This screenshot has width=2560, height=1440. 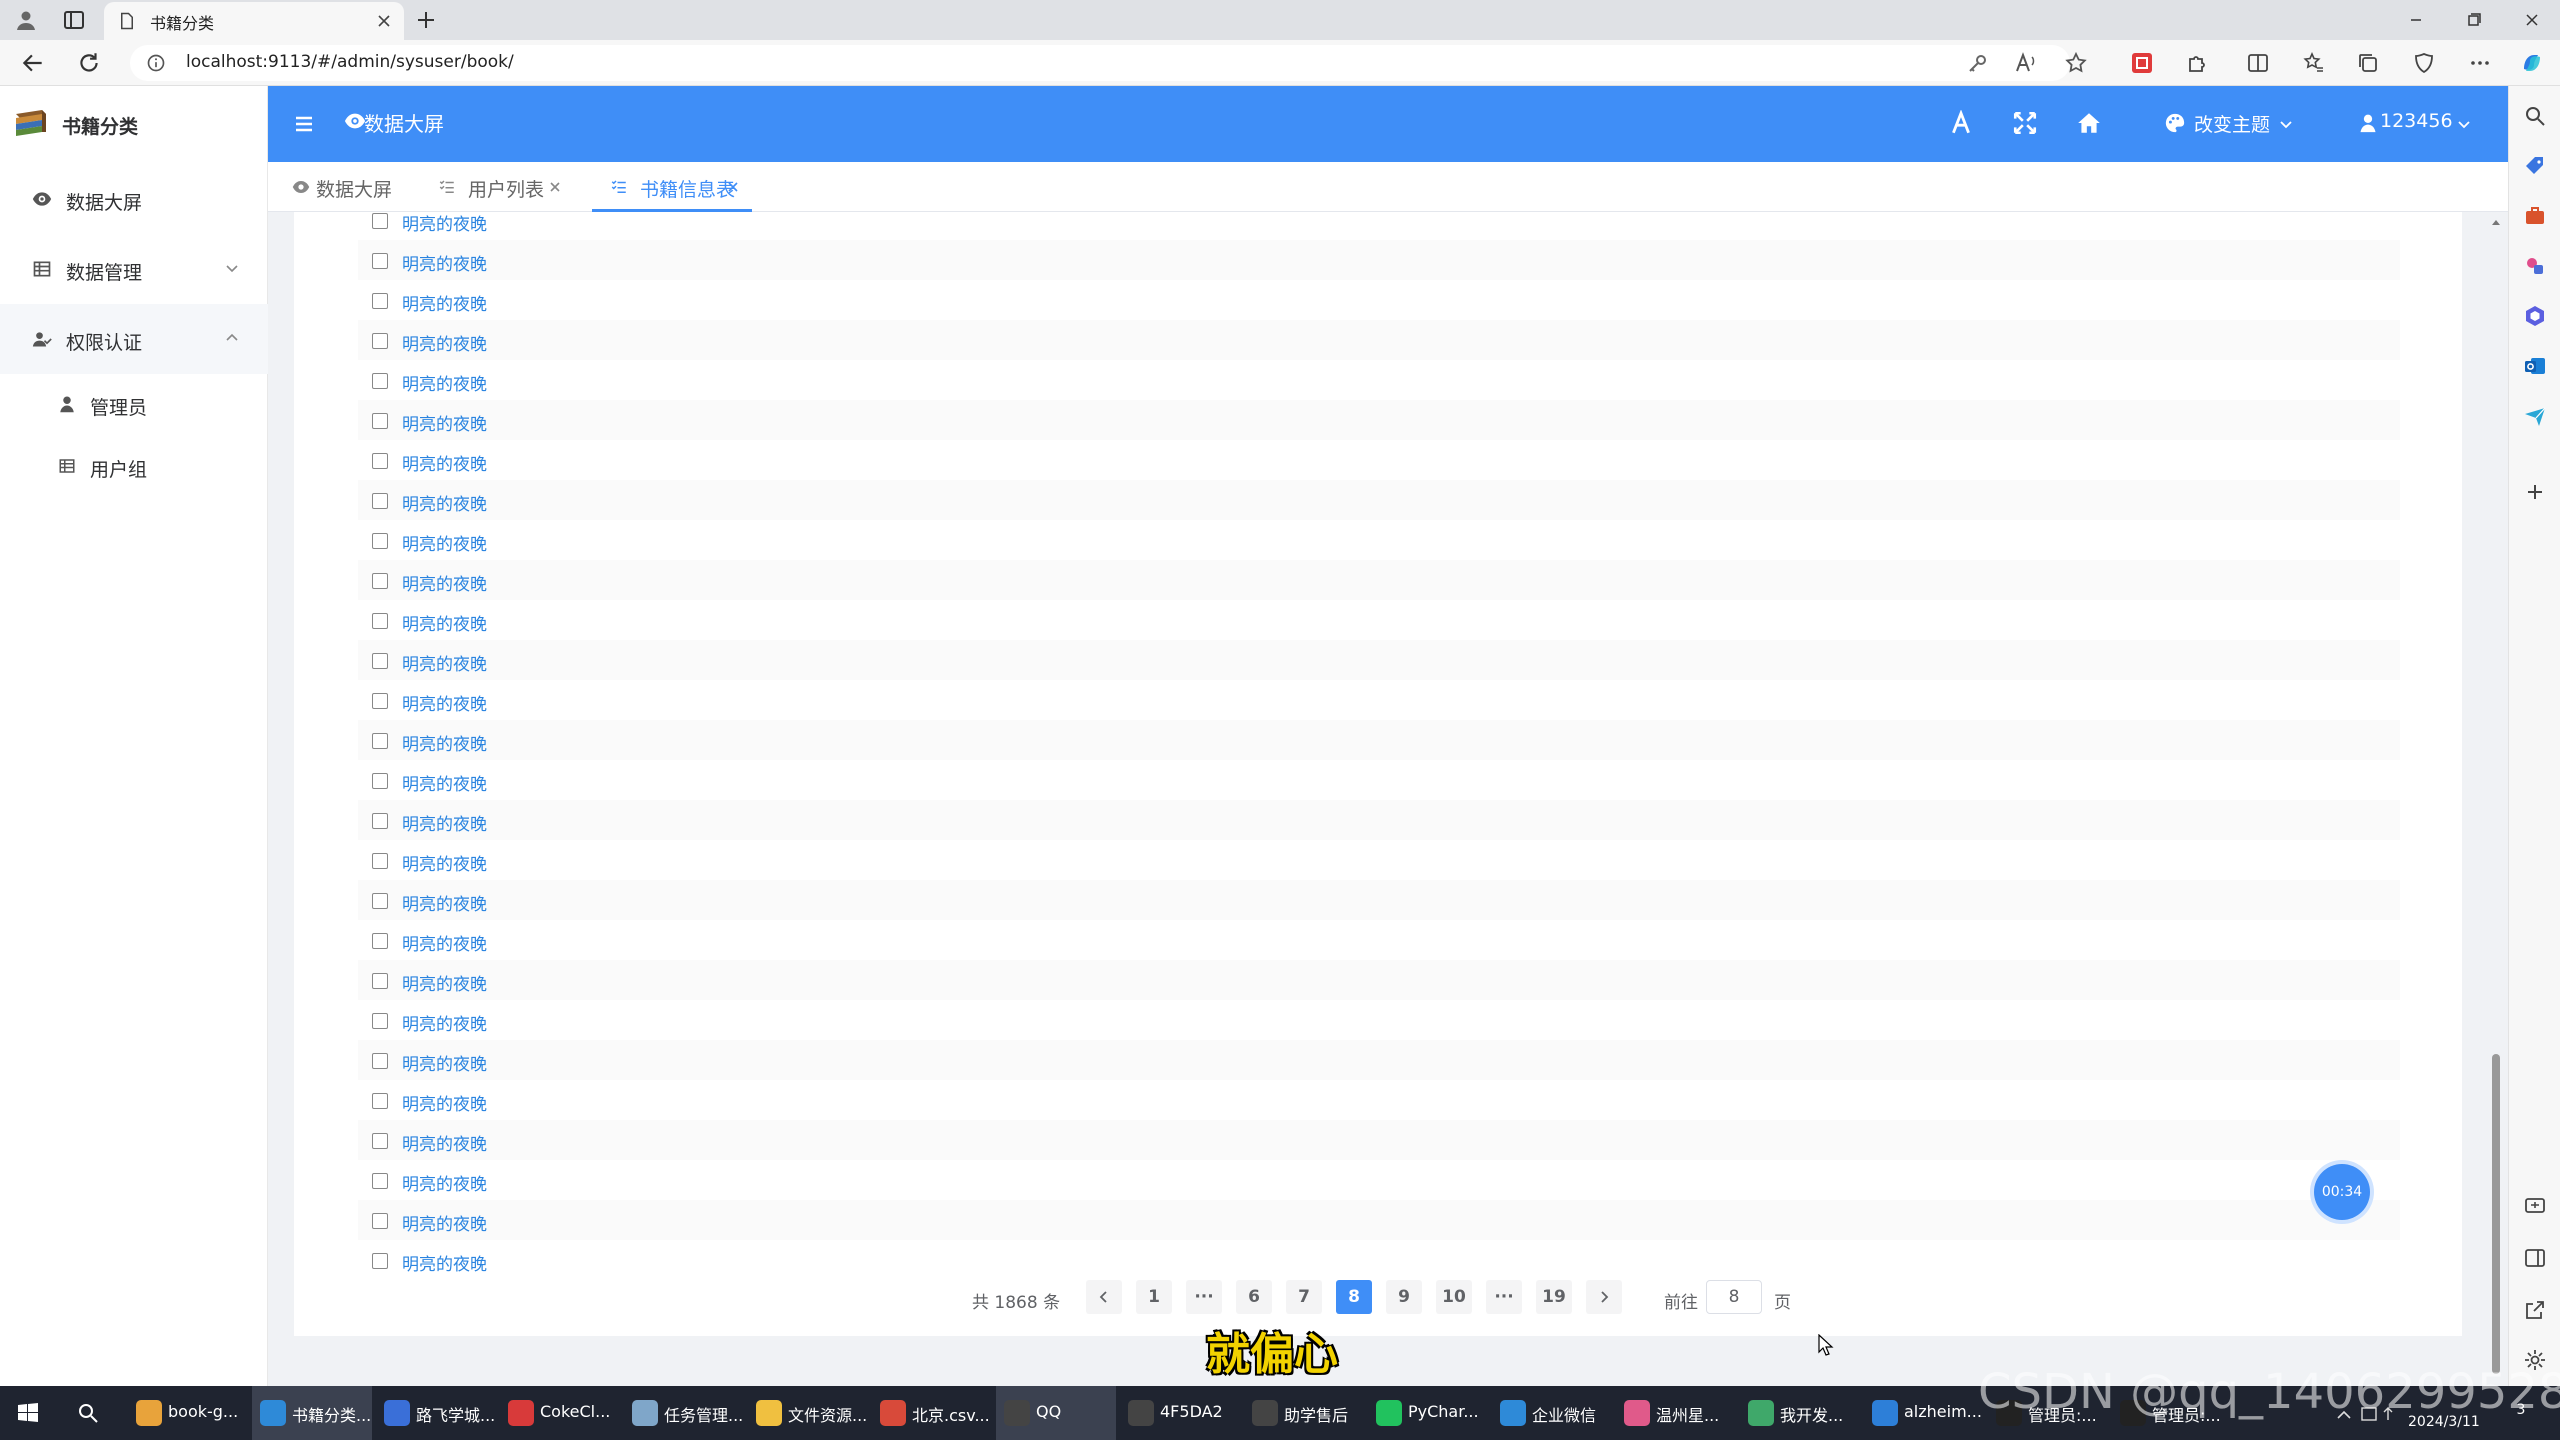 I want to click on sidebar-item-auth: 权限认证, so click(x=134, y=339).